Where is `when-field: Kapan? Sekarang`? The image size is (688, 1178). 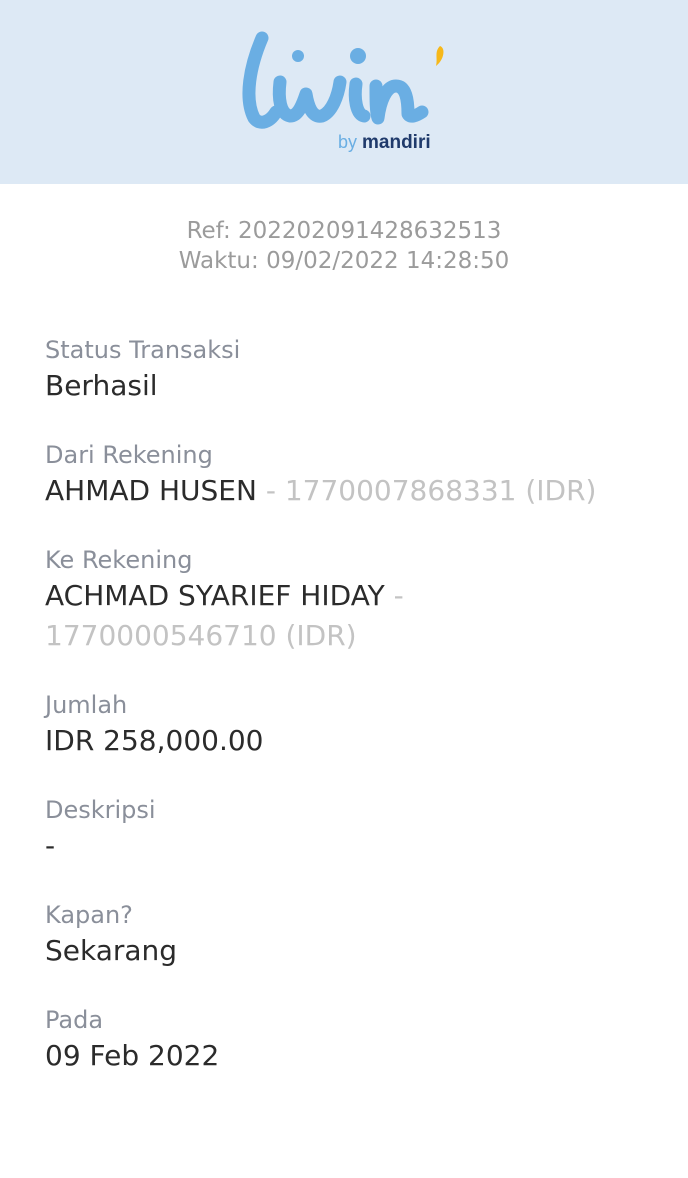
when-field: Kapan? Sekarang is located at coordinates (344, 935).